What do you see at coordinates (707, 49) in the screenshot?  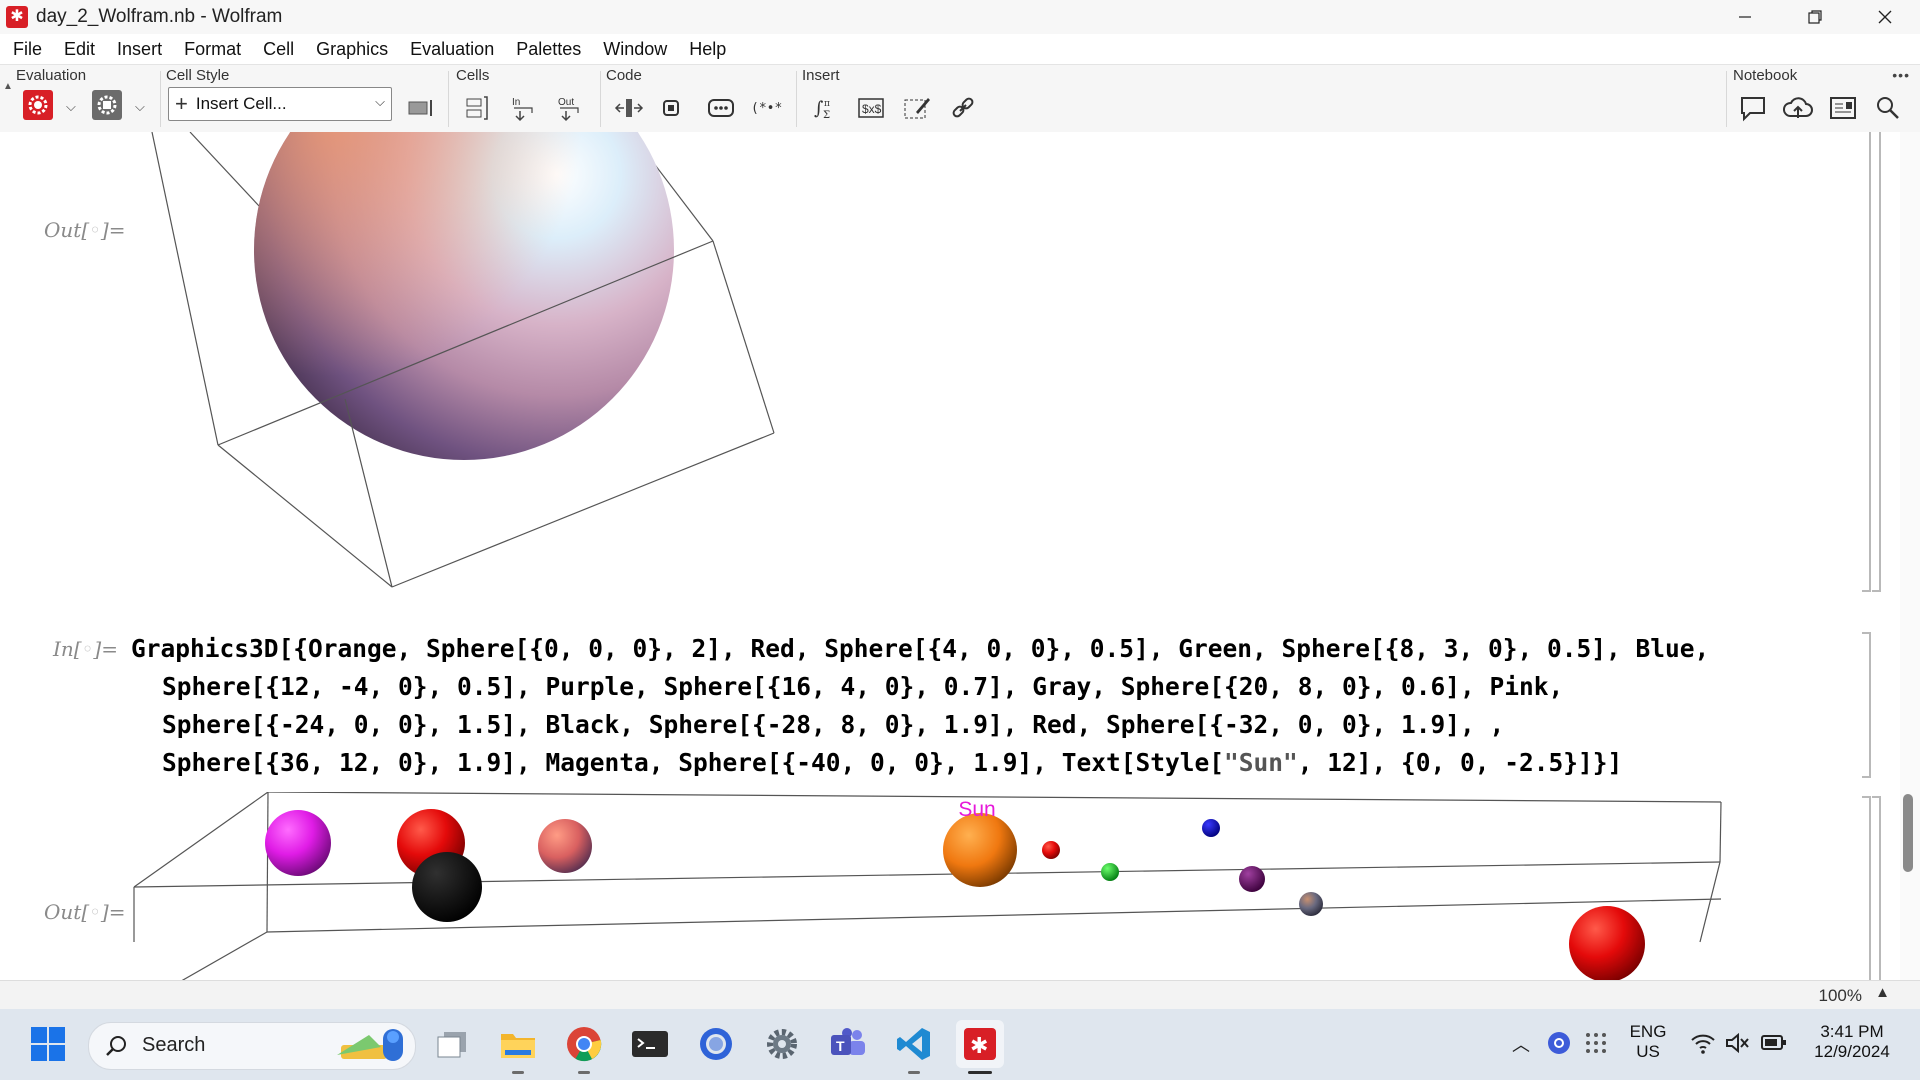 I see `menu-help: Help` at bounding box center [707, 49].